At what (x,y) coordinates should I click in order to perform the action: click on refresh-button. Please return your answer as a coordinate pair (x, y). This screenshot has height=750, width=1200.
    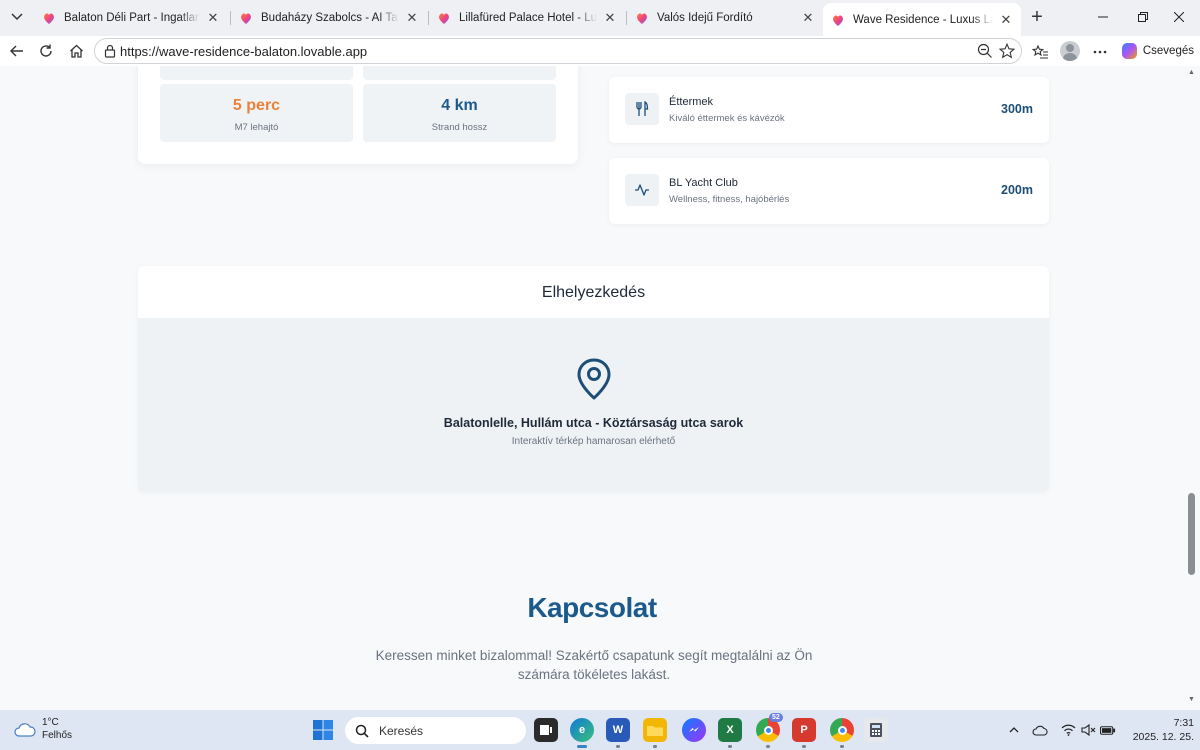
    Looking at the image, I should click on (46, 51).